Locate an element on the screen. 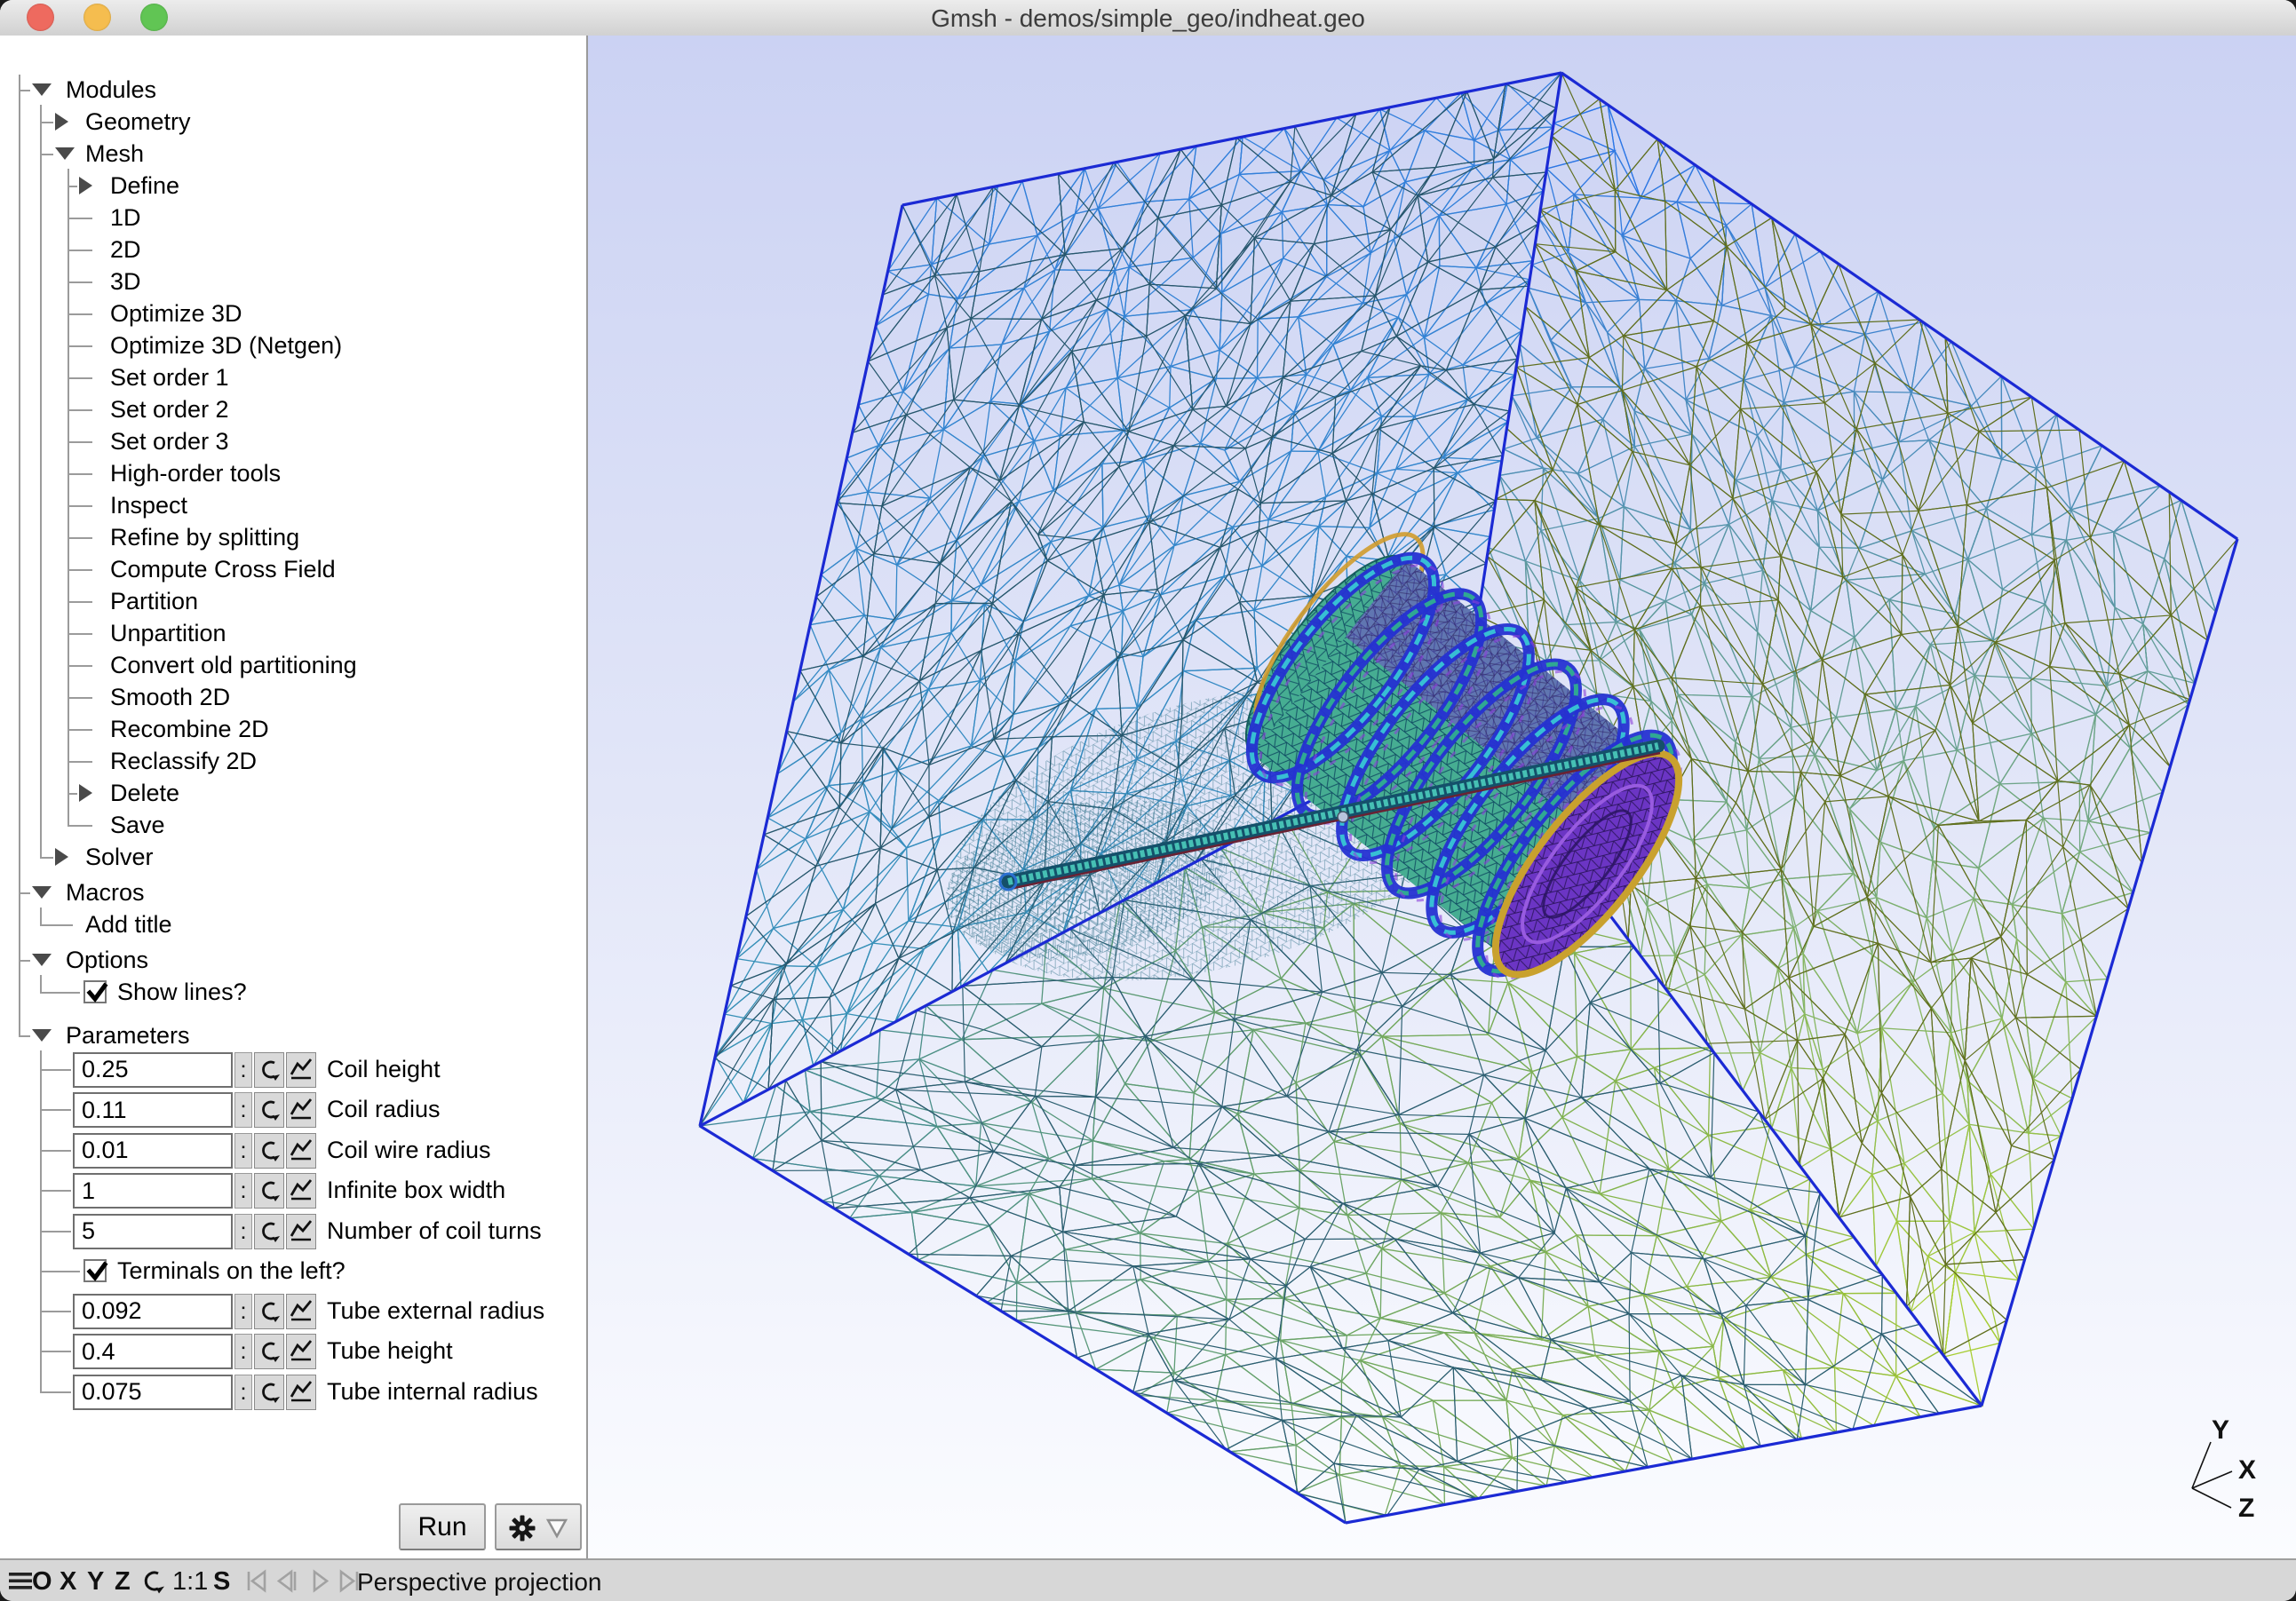  scale-1-1-button: 1:1 is located at coordinates (190, 1582).